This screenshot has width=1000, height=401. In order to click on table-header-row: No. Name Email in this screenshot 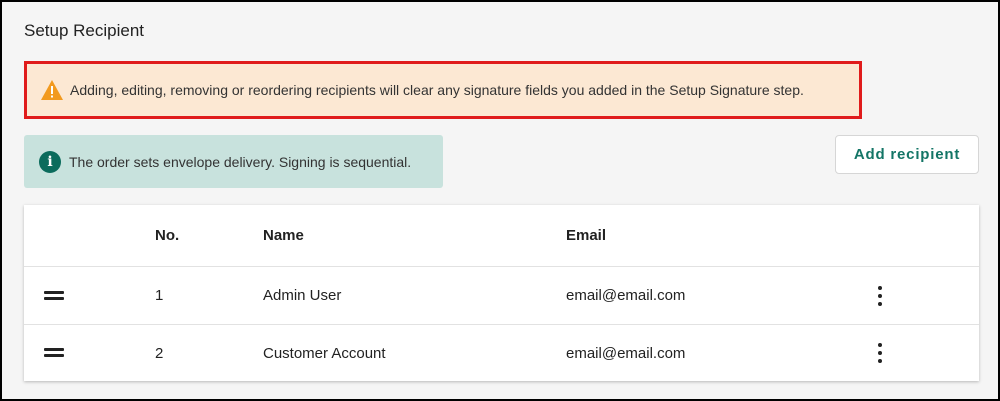, I will do `click(501, 236)`.